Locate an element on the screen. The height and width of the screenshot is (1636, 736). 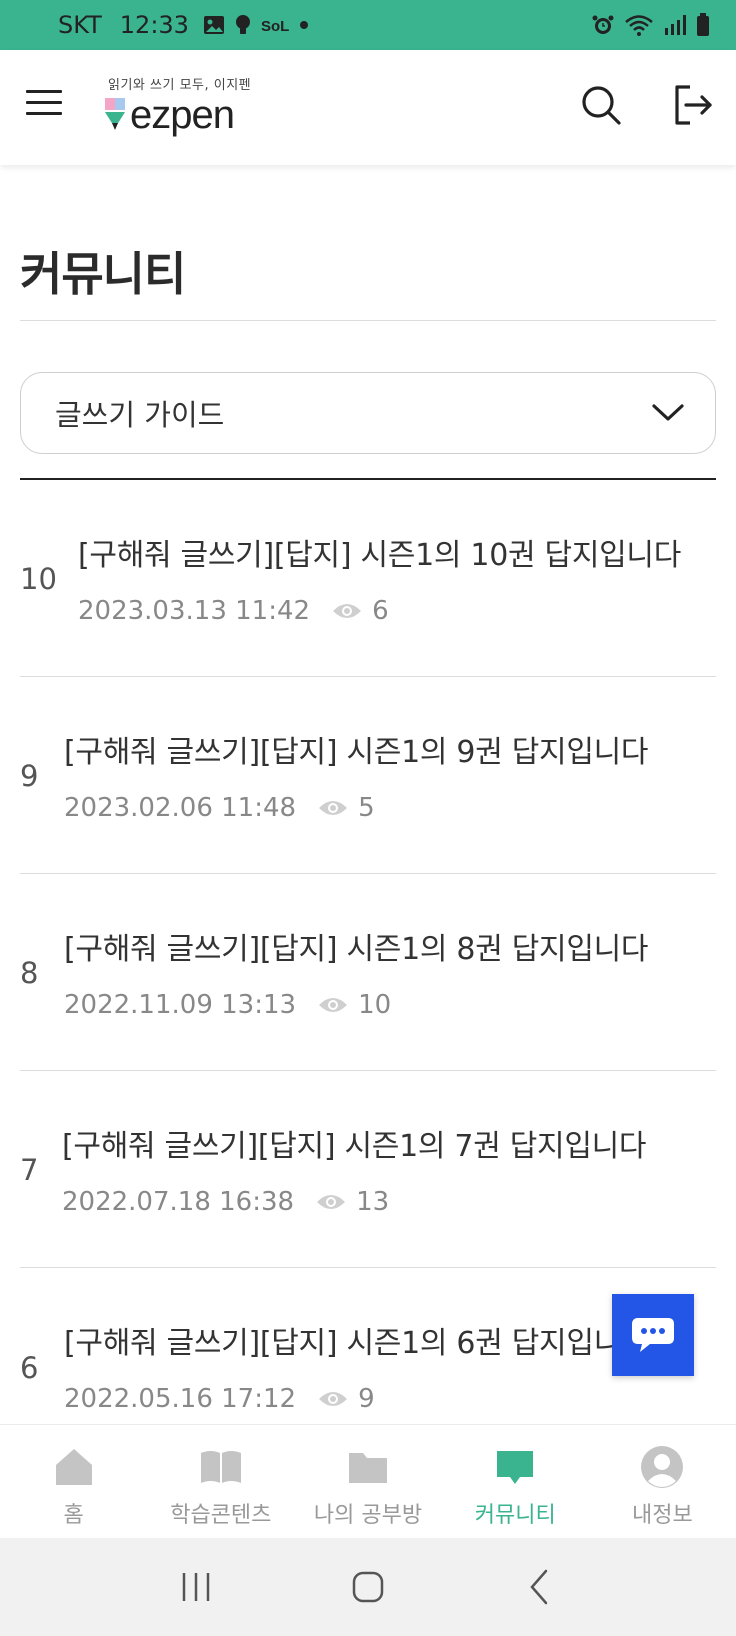
ezpen-logo: 읽기와 쓰기 모두, 이지펜 ezpen is located at coordinates (177, 104).